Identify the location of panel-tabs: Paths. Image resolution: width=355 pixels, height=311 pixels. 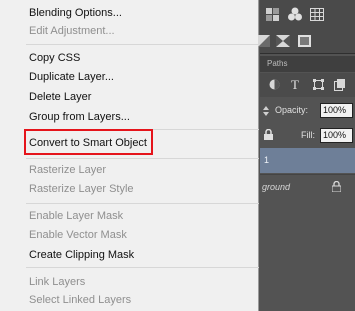
(307, 64).